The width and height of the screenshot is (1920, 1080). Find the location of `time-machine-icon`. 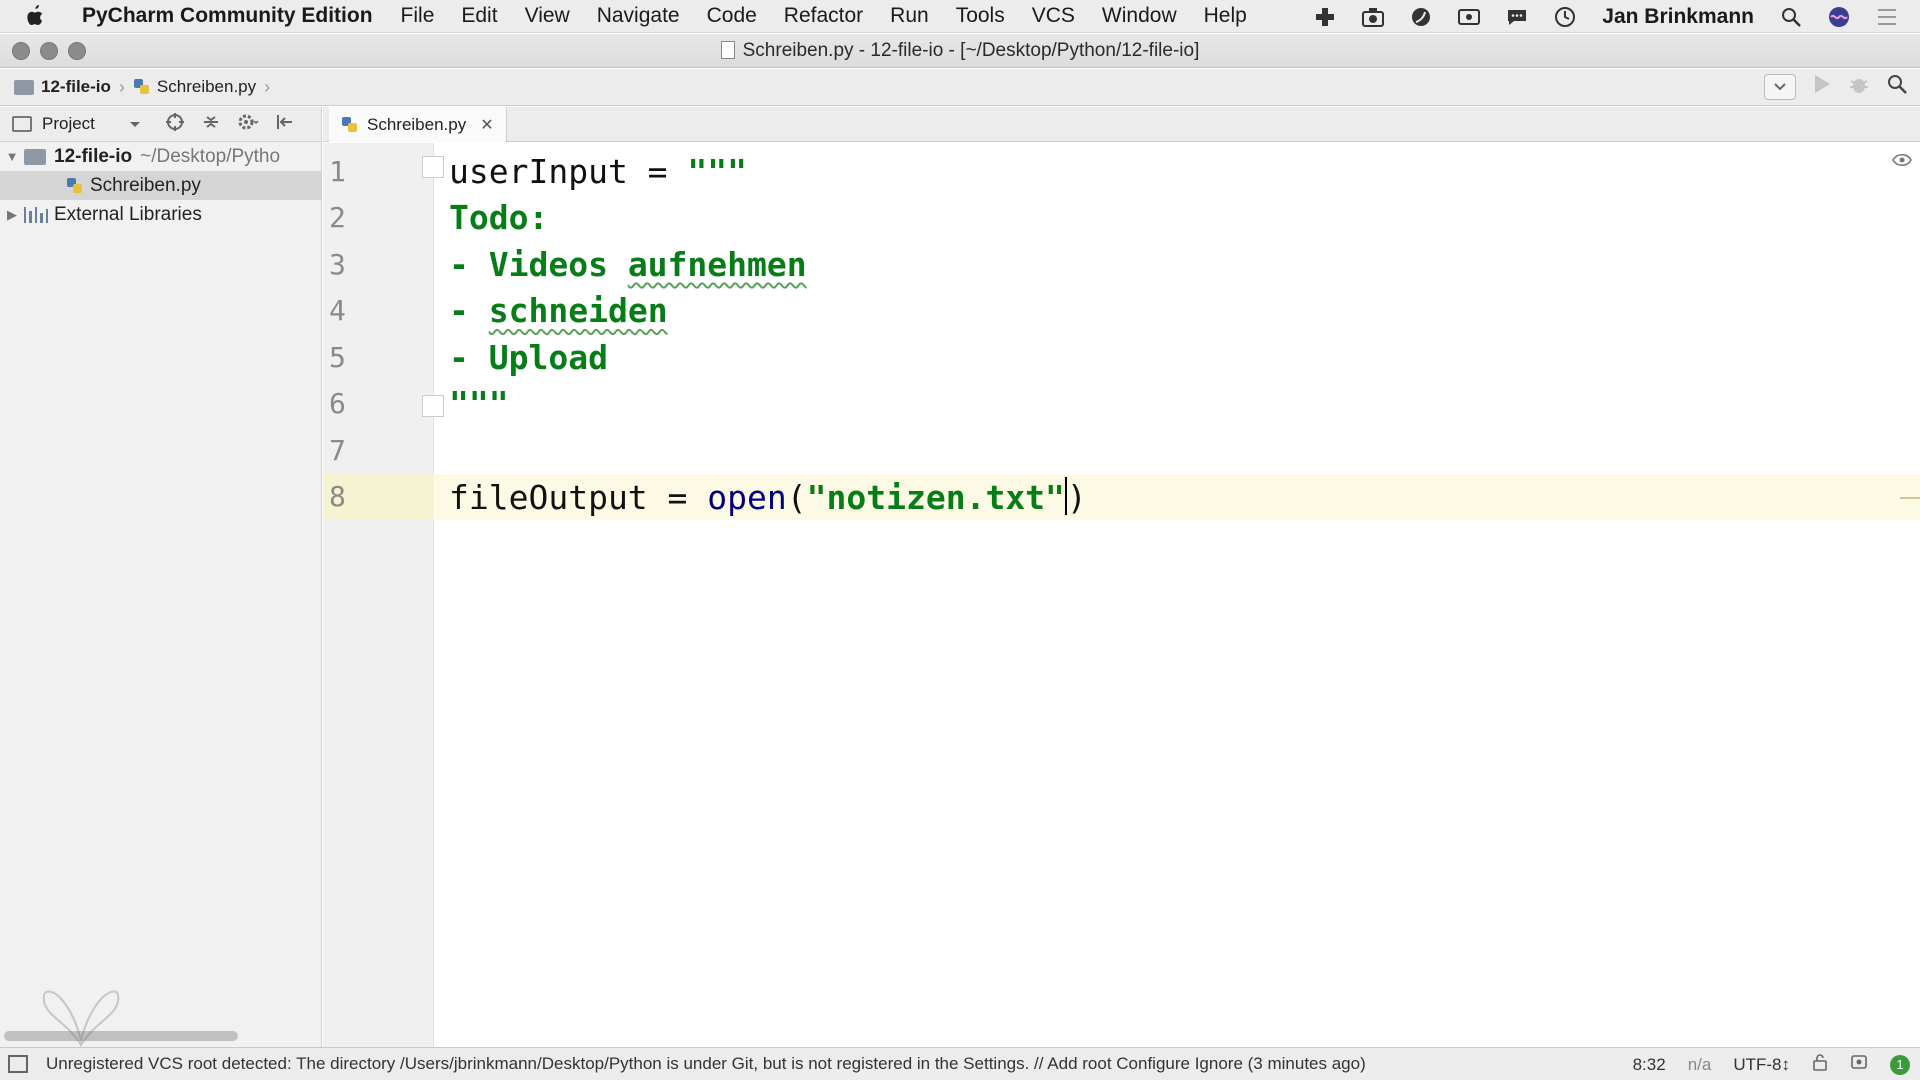

time-machine-icon is located at coordinates (1565, 17).